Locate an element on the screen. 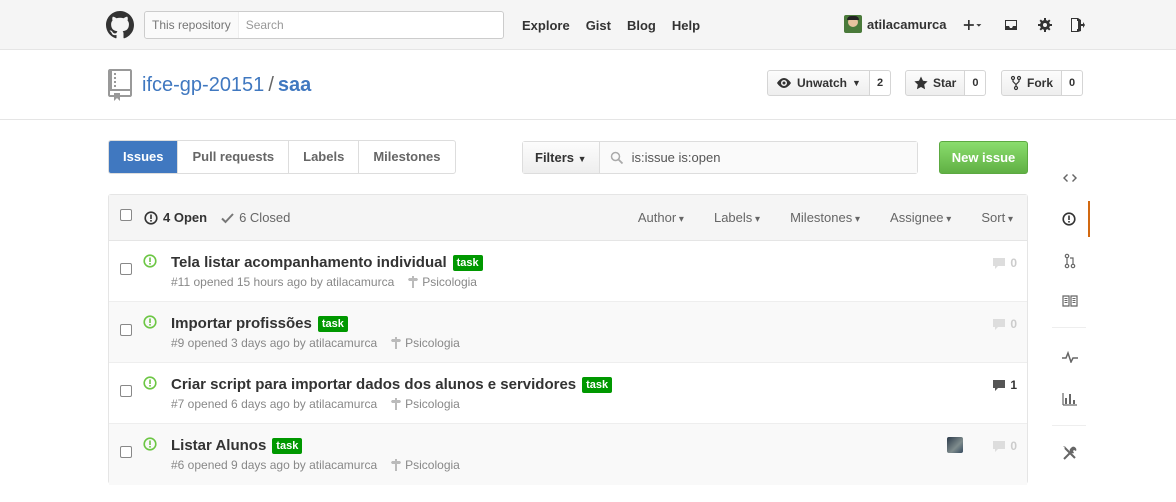 The image size is (1176, 502). open-issues-link: 4 Open is located at coordinates (175, 217).